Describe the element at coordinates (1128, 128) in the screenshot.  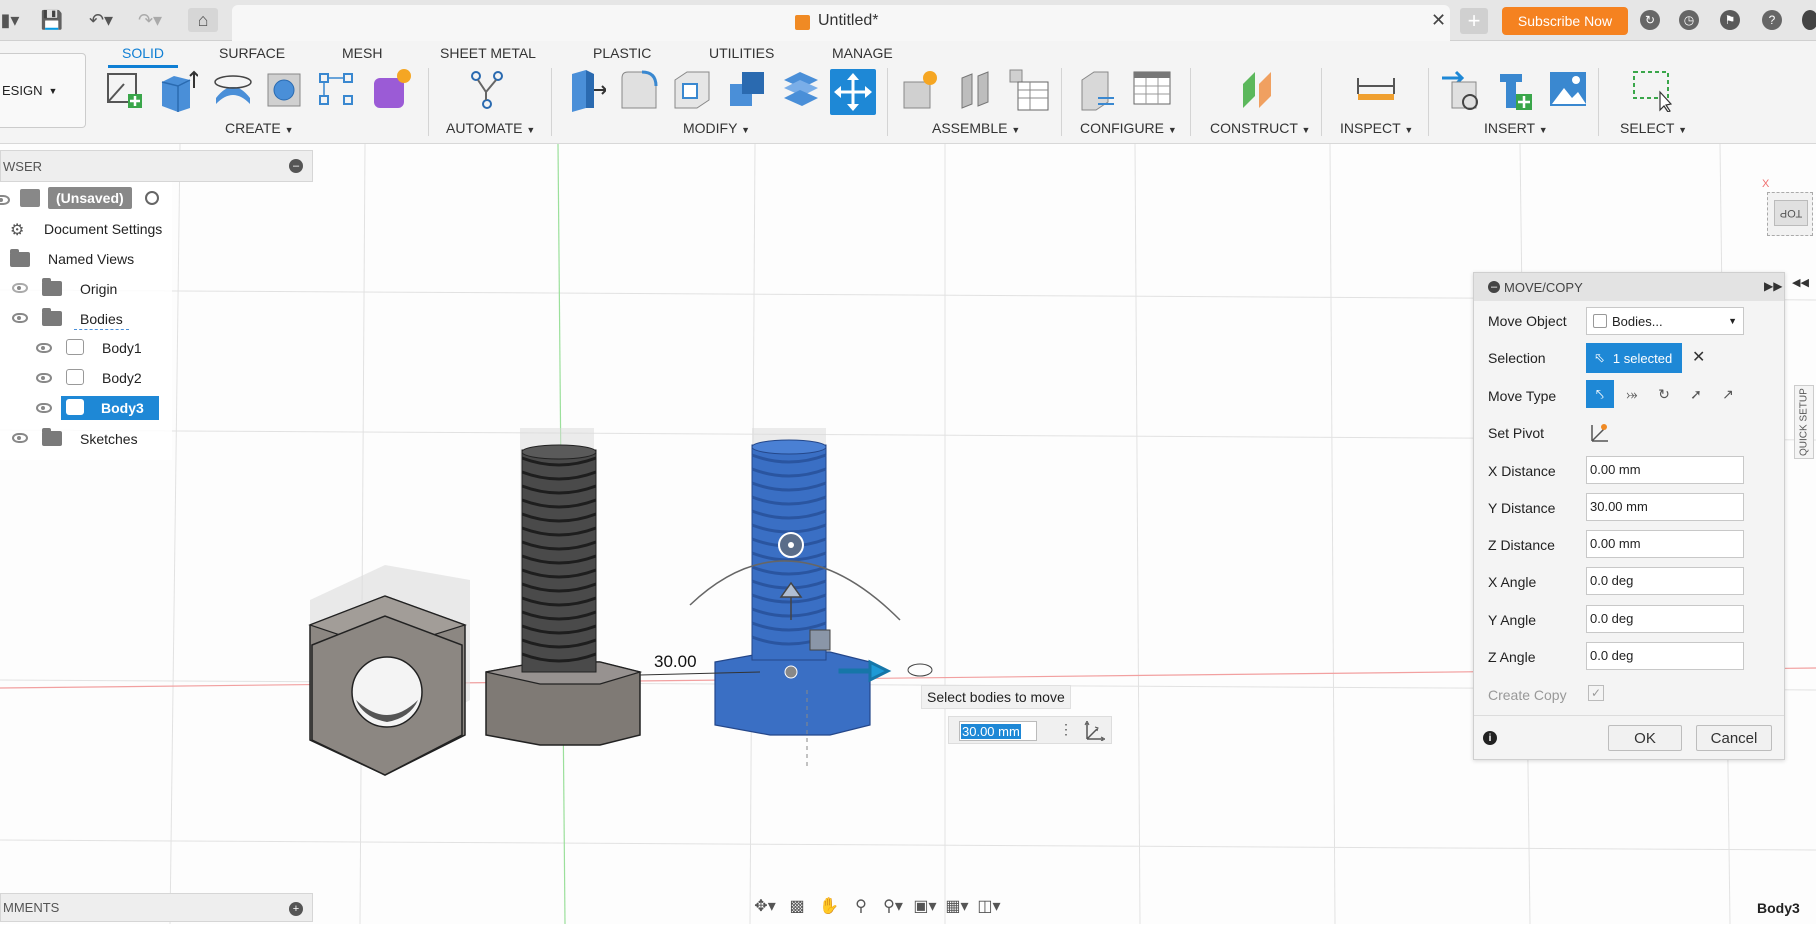
I see `group-configure: CONFIGURE ▼` at that location.